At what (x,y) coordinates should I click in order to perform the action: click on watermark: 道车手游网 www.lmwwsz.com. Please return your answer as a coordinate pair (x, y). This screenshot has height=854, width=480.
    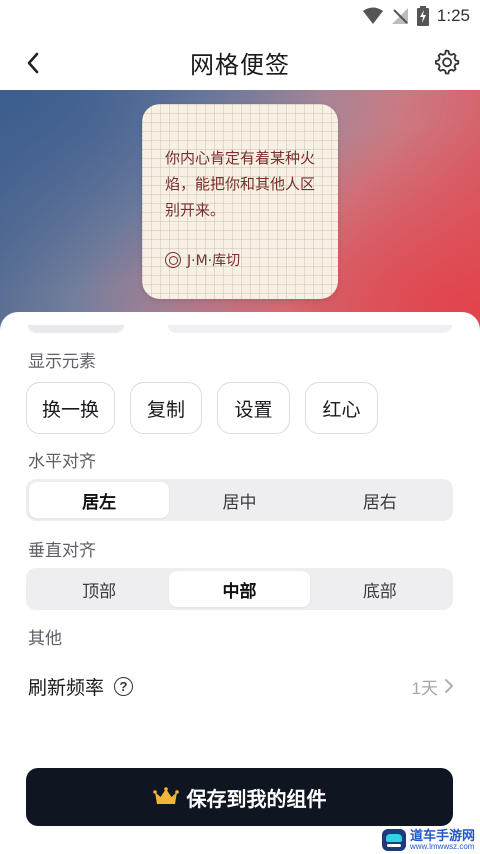
    Looking at the image, I should click on (431, 840).